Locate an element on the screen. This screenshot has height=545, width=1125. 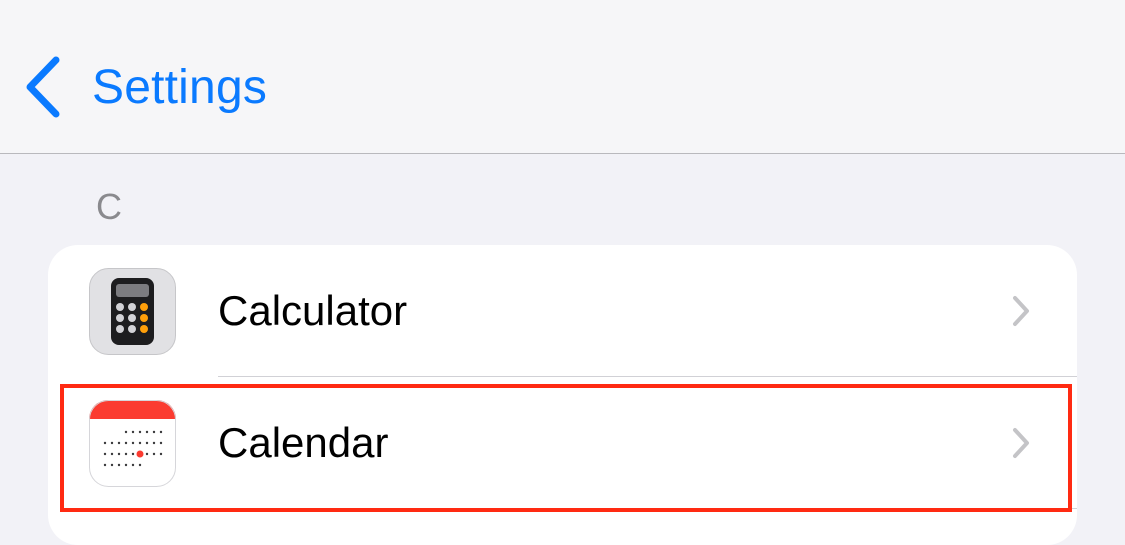
calculator-icon is located at coordinates (132, 311).